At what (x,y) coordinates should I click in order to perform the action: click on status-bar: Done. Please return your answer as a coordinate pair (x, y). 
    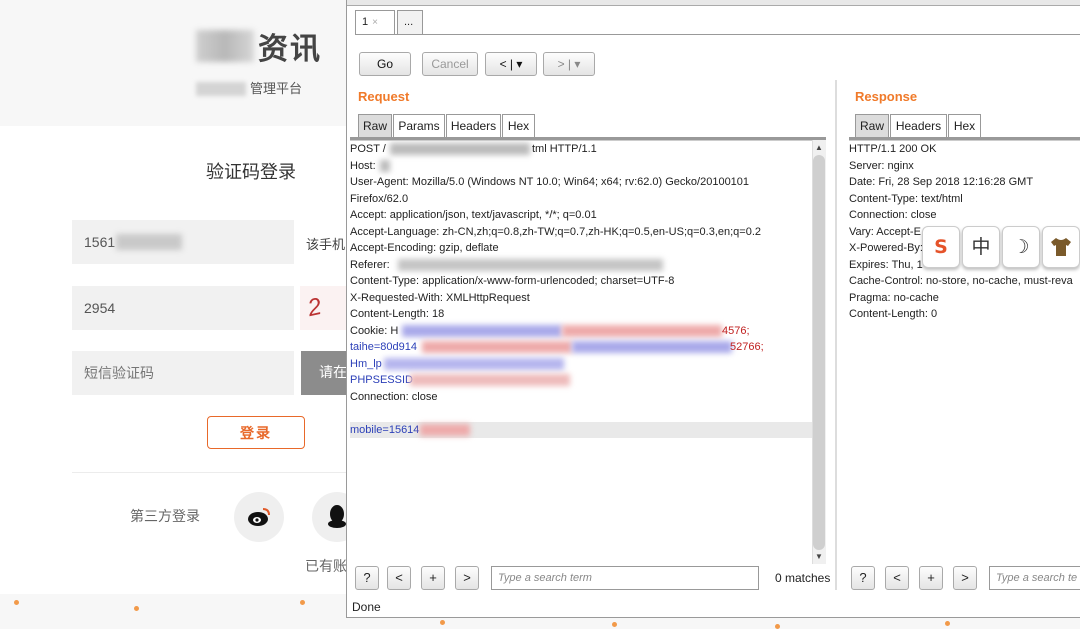
    Looking at the image, I should click on (366, 607).